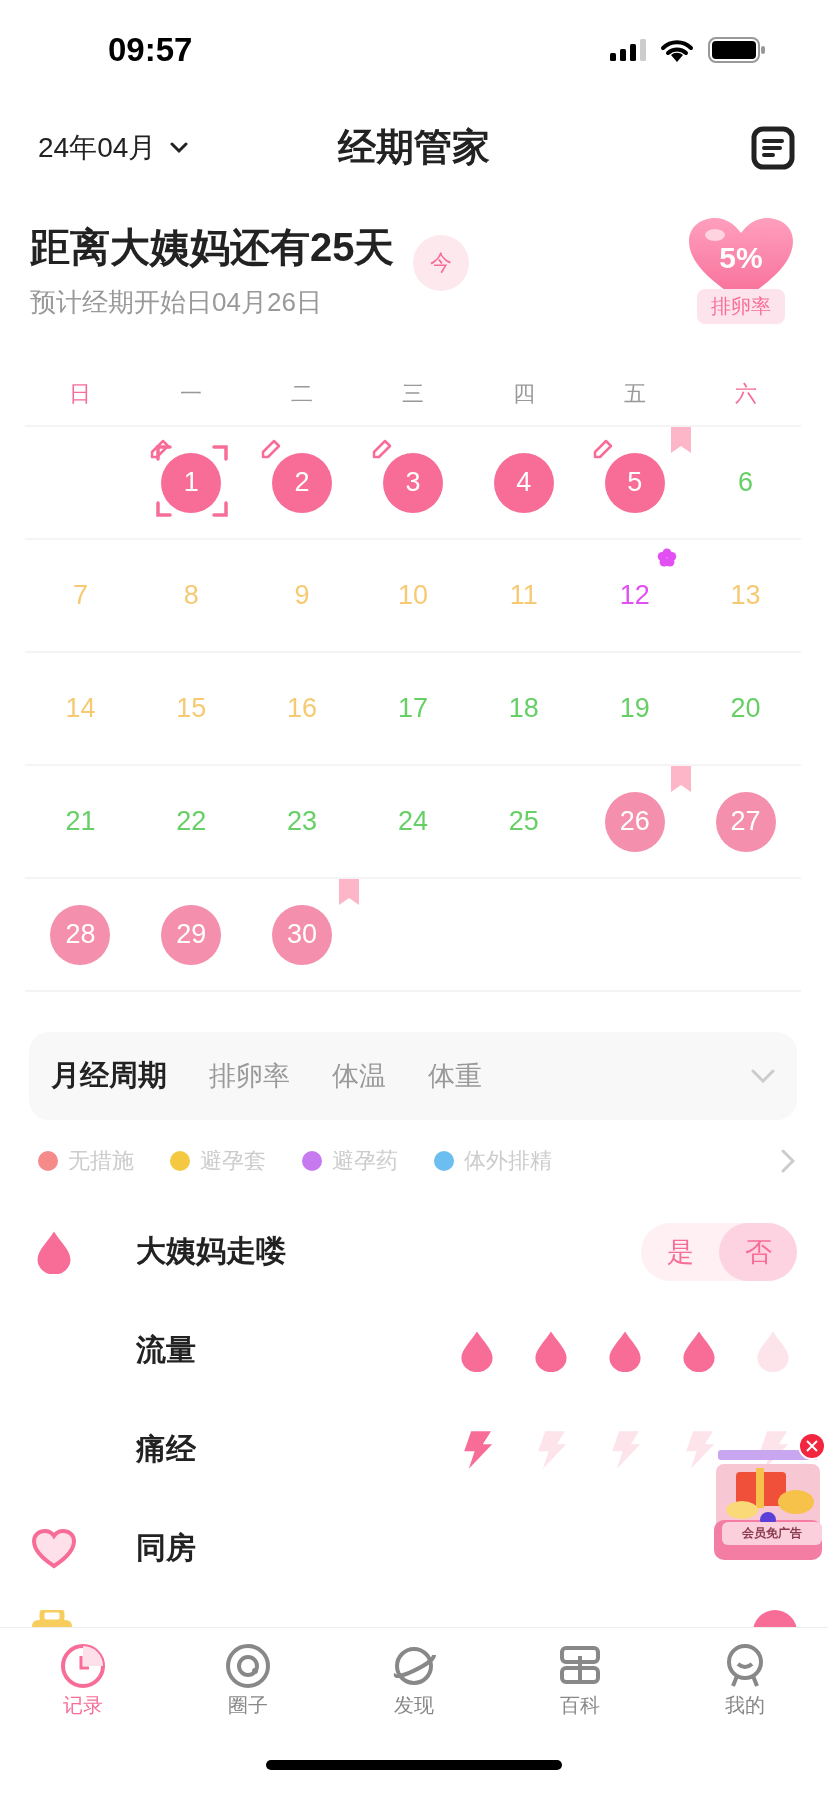  Describe the element at coordinates (523, 595) in the screenshot. I see `calendar-day: 11` at that location.